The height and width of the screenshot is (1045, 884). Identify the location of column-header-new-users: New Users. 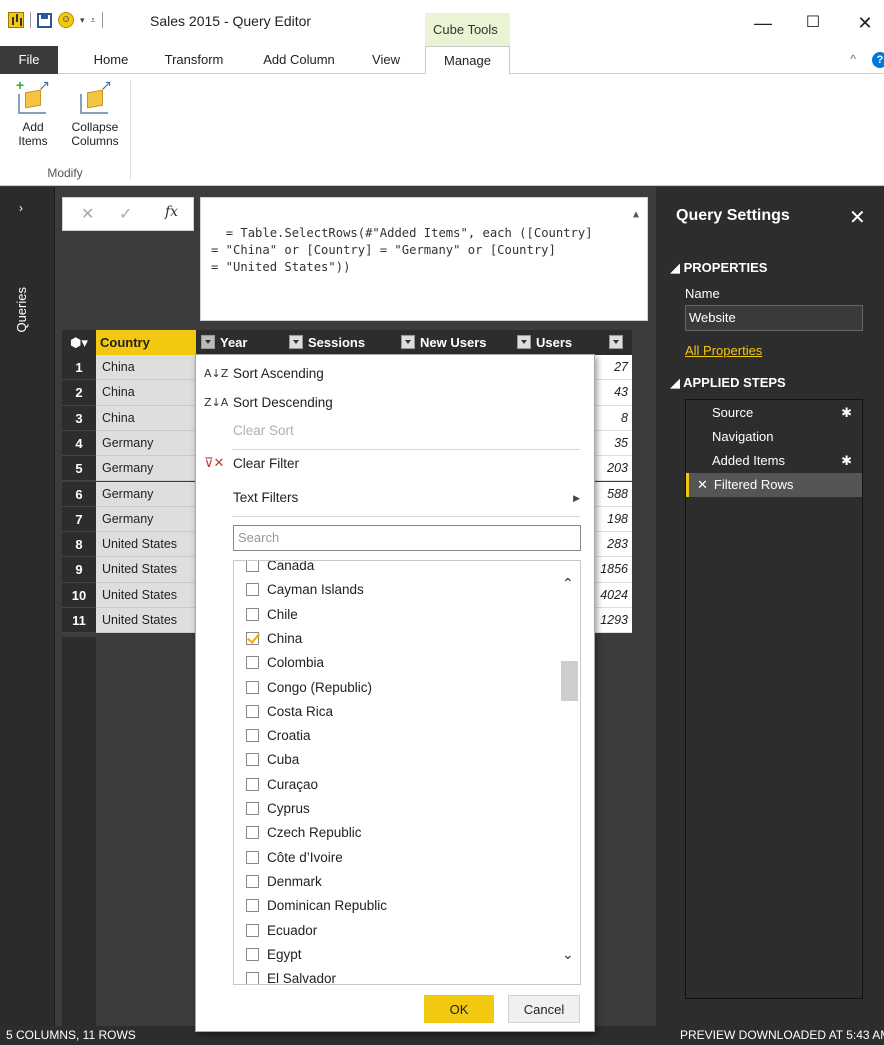
(461, 342).